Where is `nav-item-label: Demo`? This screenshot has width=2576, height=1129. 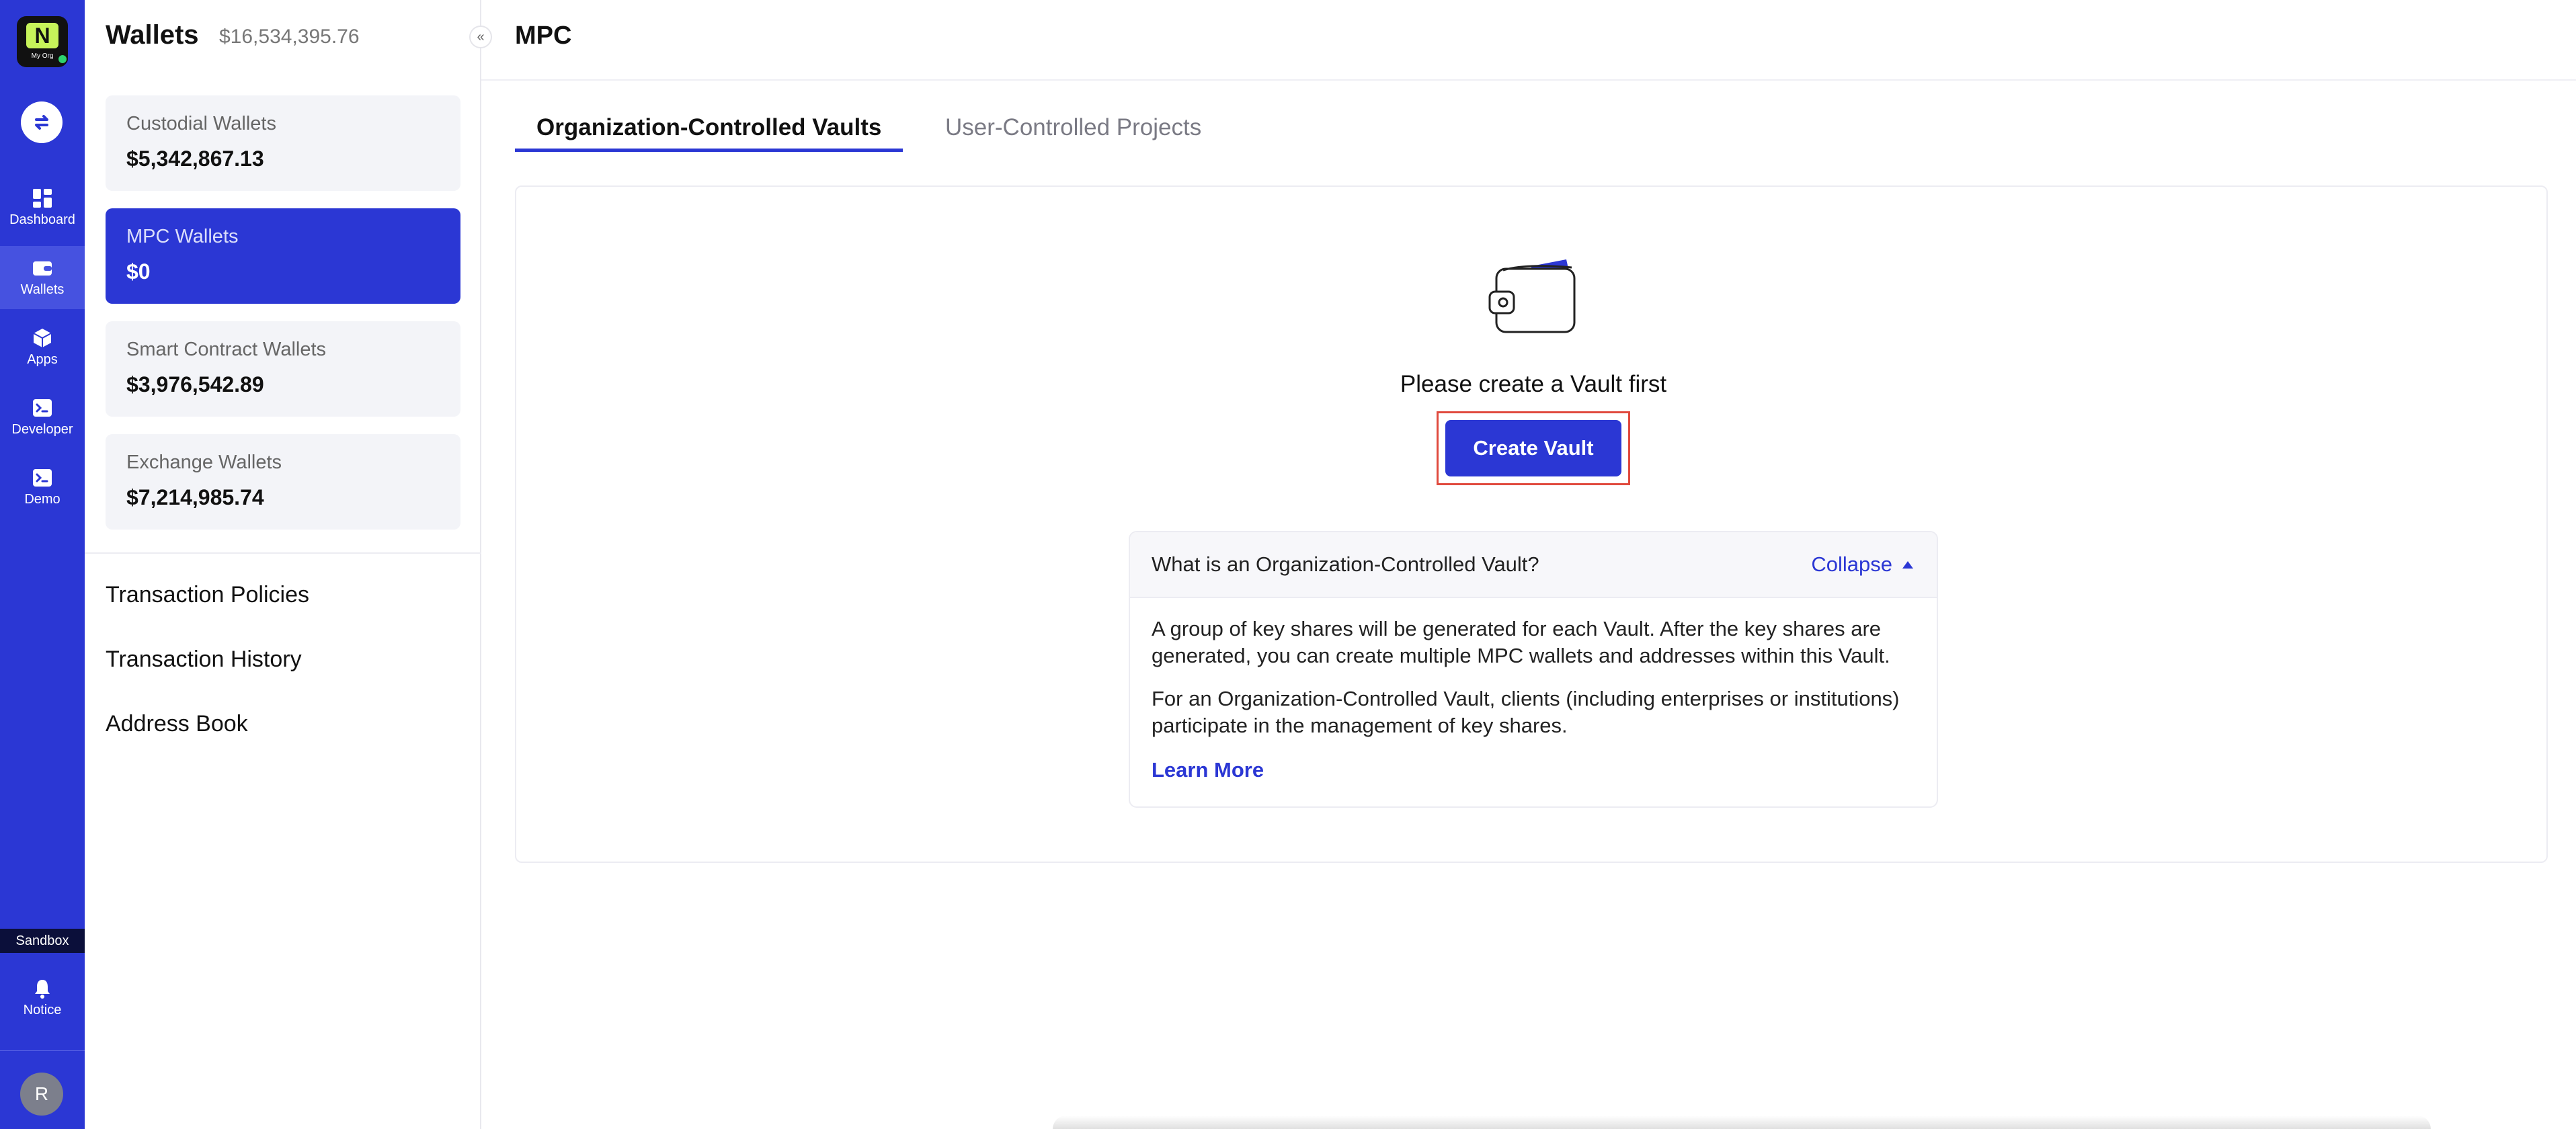
nav-item-label: Demo is located at coordinates (42, 499).